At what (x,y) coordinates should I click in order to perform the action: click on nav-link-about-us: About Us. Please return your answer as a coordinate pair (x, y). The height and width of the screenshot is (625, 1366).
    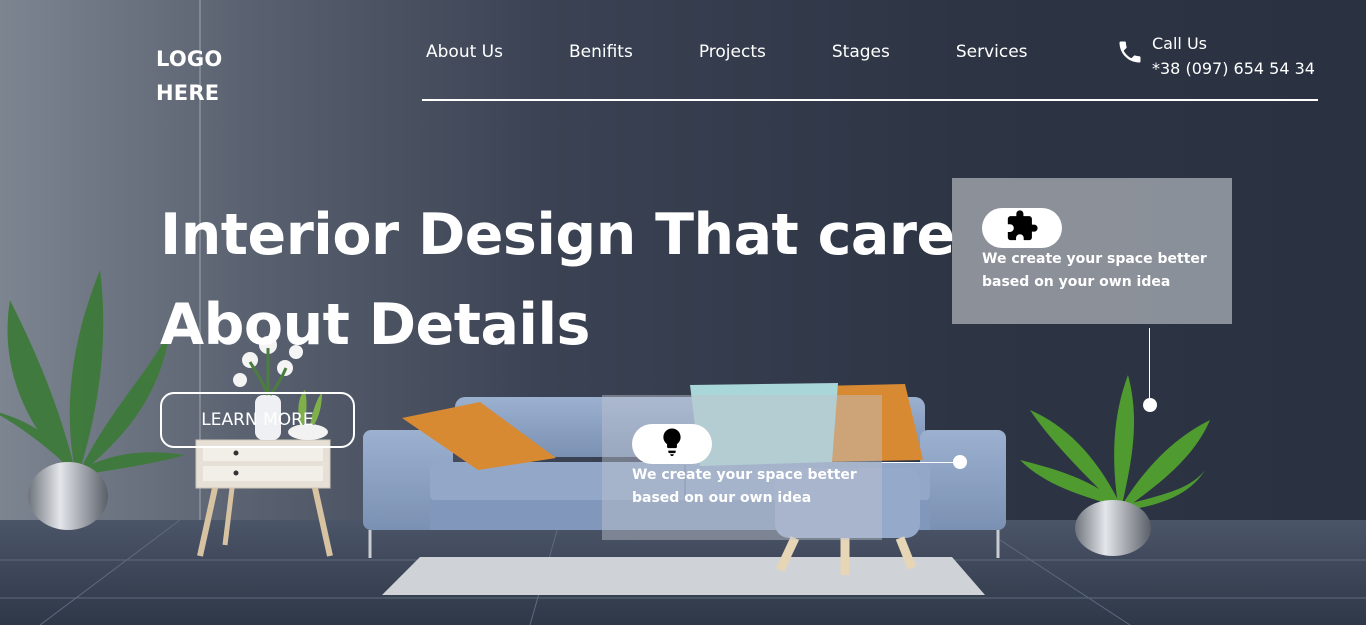
    Looking at the image, I should click on (464, 52).